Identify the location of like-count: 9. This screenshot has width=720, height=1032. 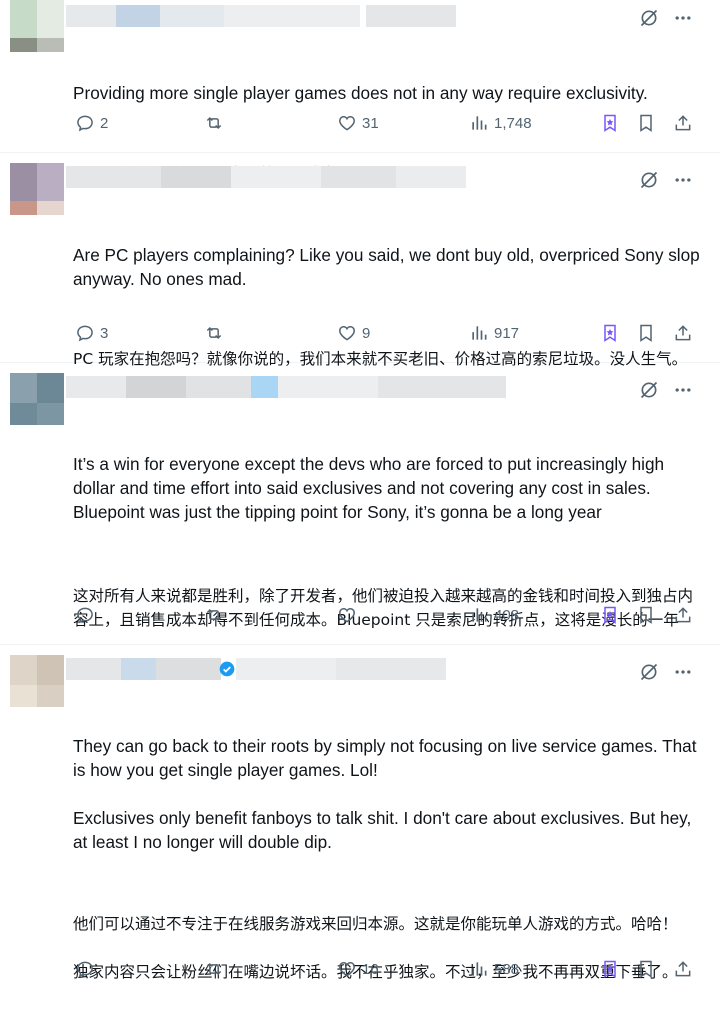
(366, 333).